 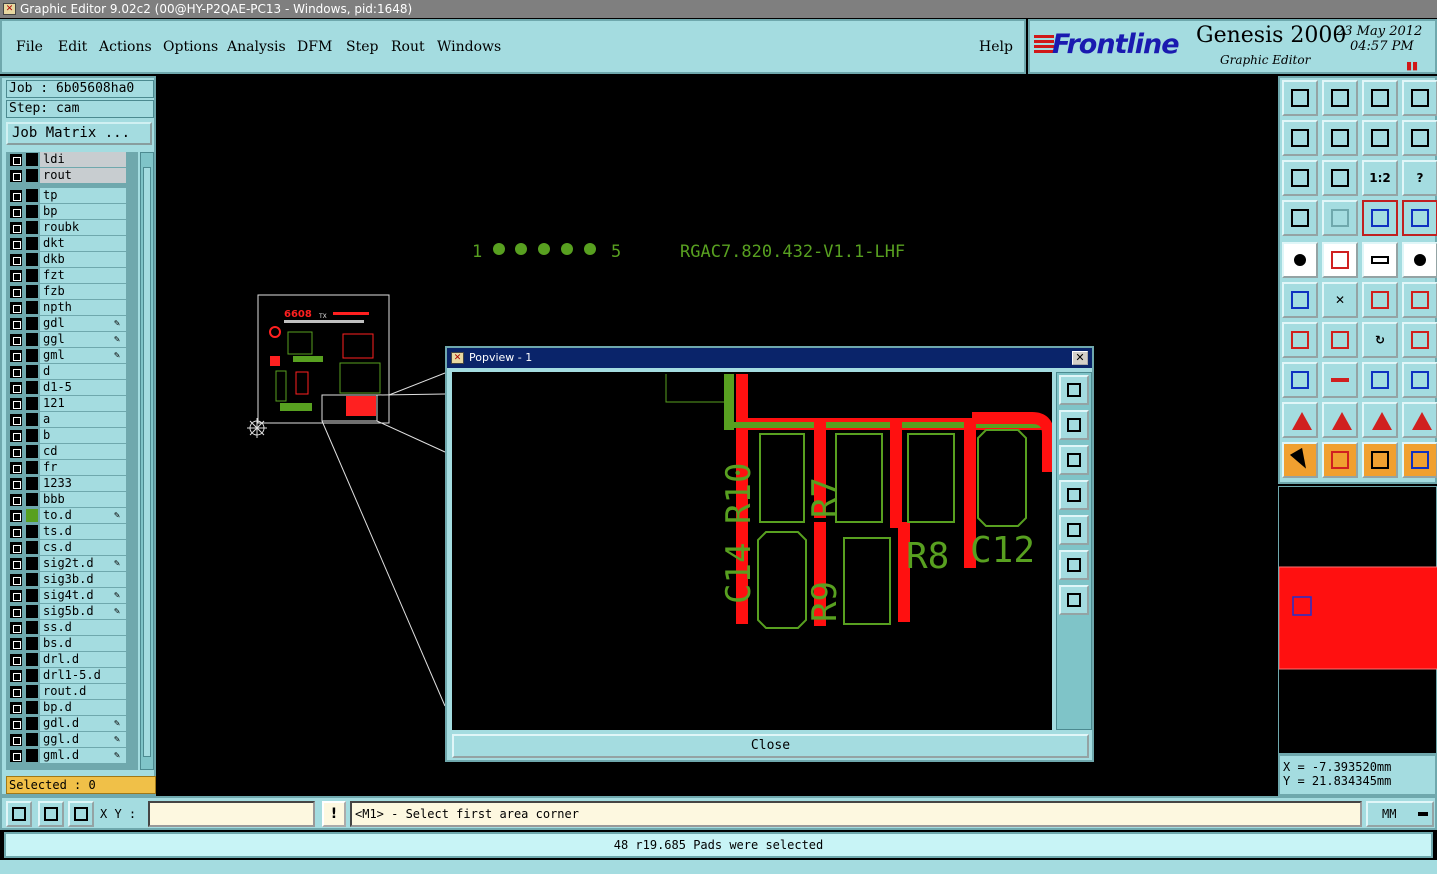 I want to click on snap-angle-button, so click(x=51, y=814).